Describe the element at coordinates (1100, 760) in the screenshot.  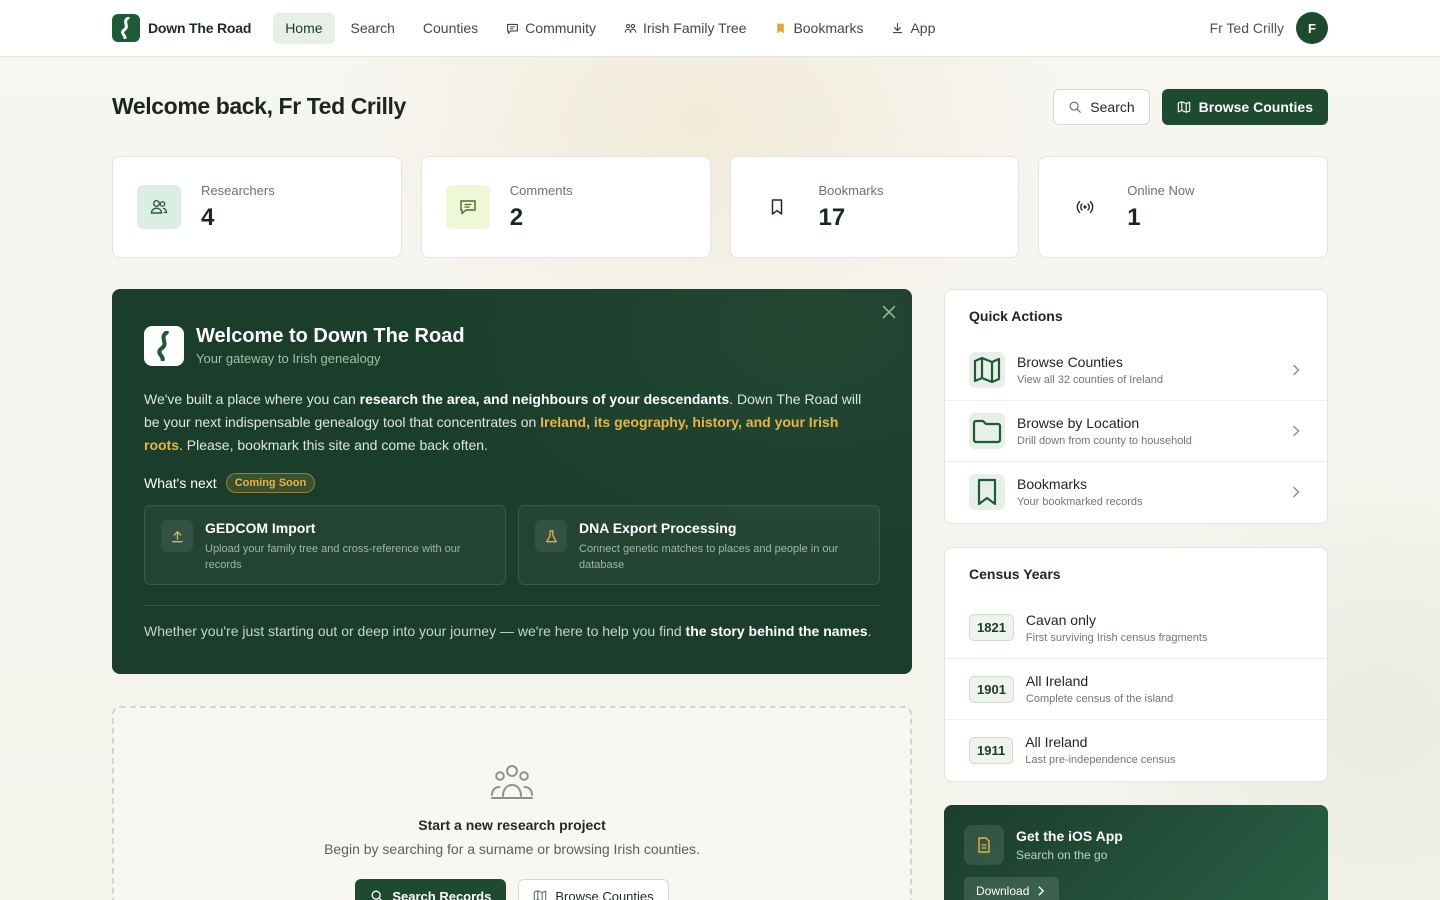
I see `census-desc: Last pre-independence census` at that location.